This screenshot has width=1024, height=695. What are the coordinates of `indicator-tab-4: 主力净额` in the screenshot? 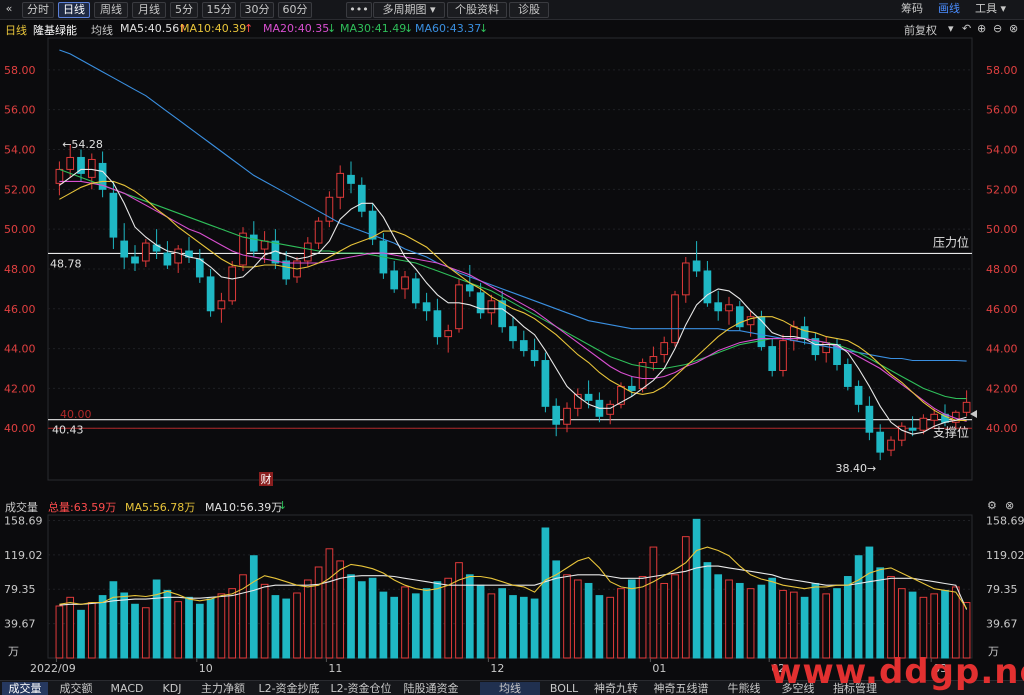 It's located at (223, 688).